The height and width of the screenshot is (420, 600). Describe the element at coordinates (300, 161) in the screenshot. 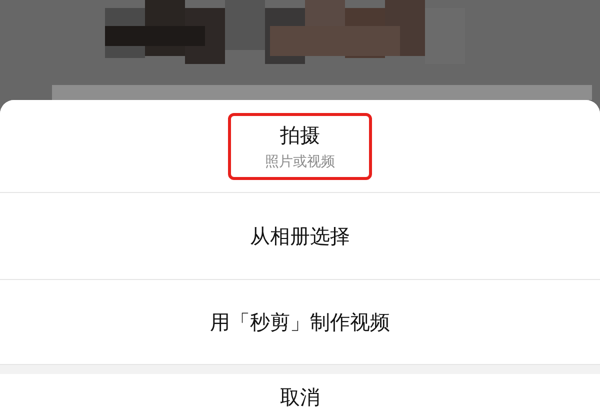

I see `option-subtitle: 照片或视频` at that location.